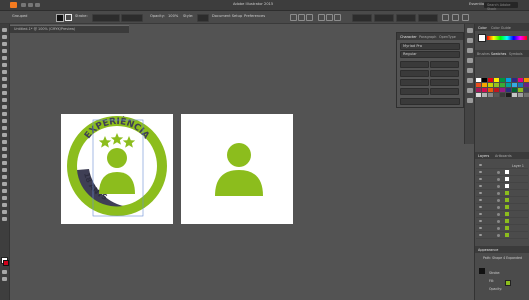 Image resolution: width=529 pixels, height=300 pixels. I want to click on align-right-icon, so click(309, 17).